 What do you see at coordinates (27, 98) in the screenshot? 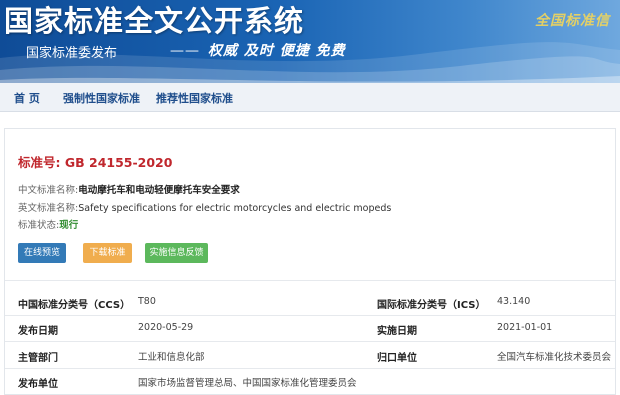
I see `nav-home: 首 页` at bounding box center [27, 98].